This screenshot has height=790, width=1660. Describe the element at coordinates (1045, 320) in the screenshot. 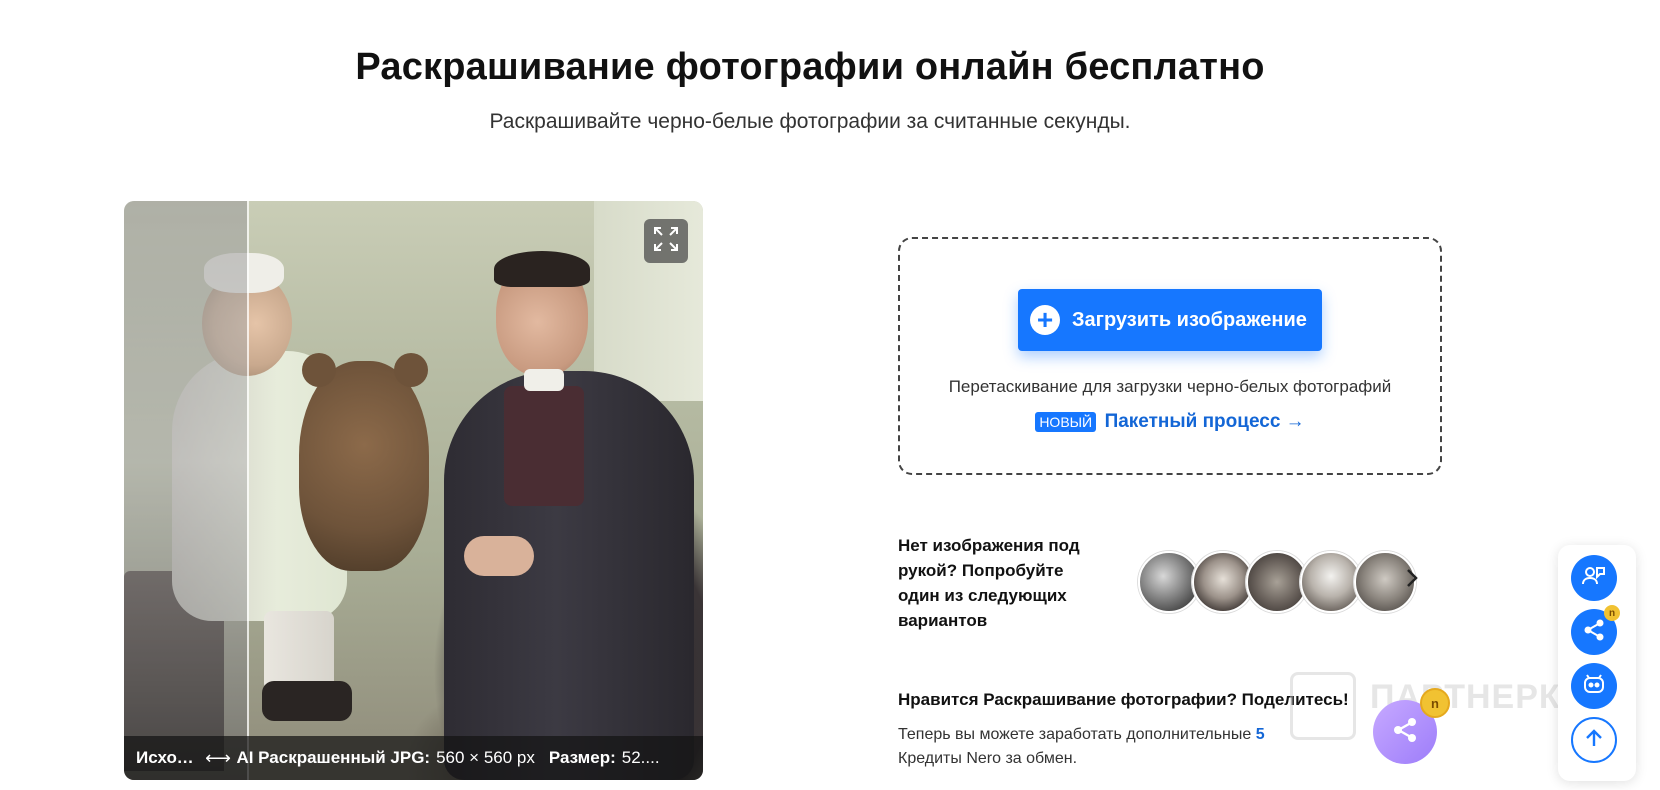

I see `plus-icon: +` at that location.